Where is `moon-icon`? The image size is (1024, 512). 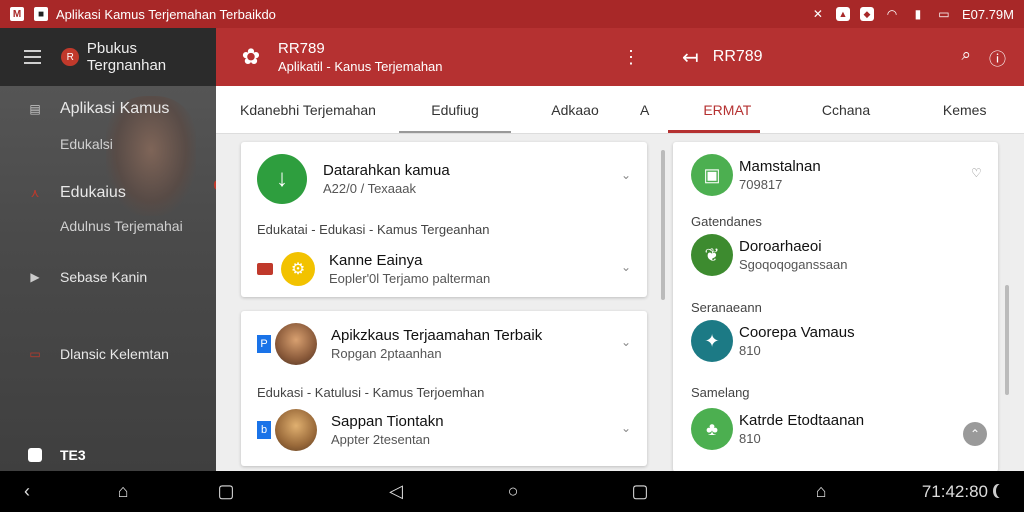 moon-icon is located at coordinates (1001, 491).